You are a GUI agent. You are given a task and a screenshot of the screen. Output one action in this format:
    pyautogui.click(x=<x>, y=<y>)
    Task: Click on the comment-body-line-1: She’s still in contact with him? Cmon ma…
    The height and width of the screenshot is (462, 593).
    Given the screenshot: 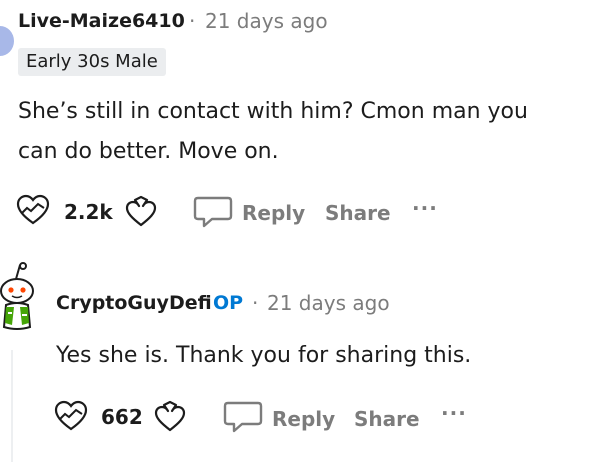 What is the action you would take?
    pyautogui.click(x=273, y=111)
    